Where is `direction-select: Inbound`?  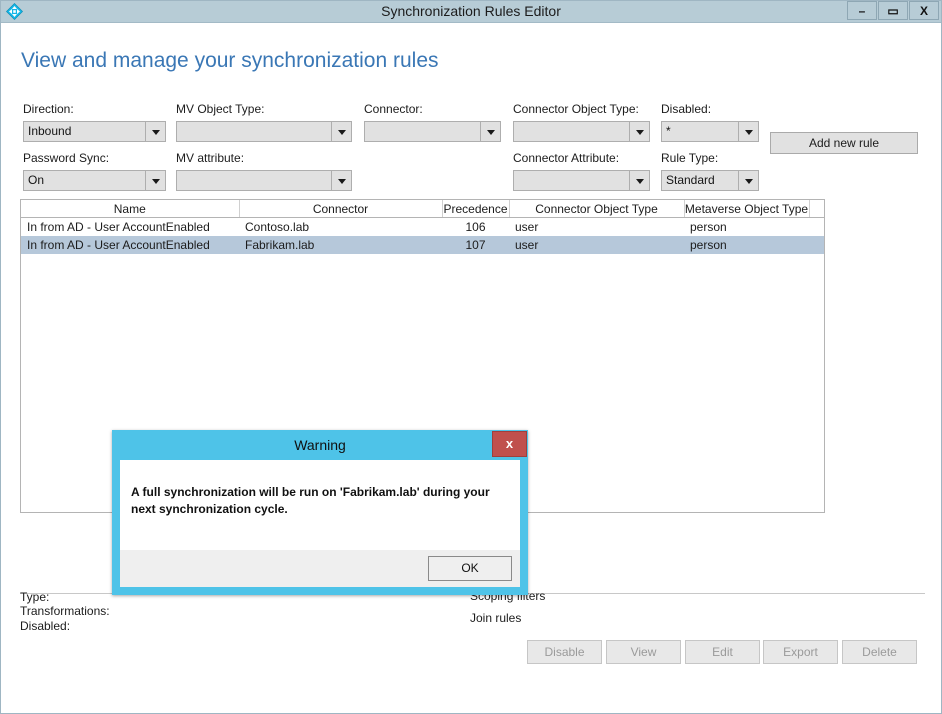
direction-select: Inbound is located at coordinates (94, 131).